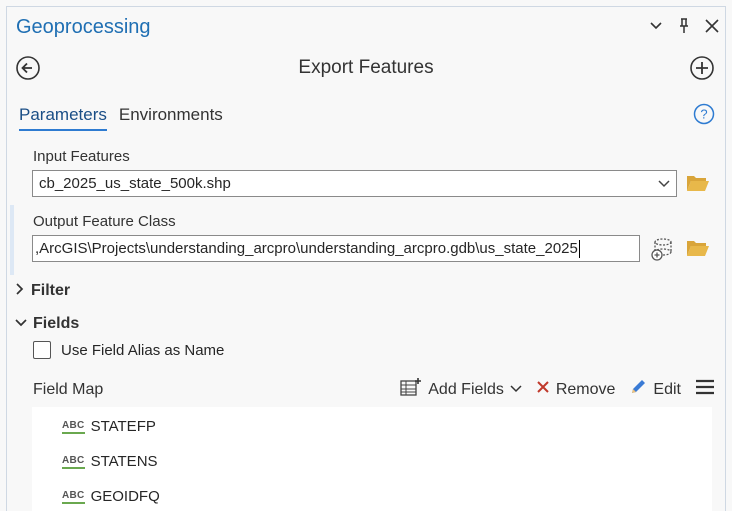 This screenshot has height=511, width=732. What do you see at coordinates (68, 389) in the screenshot?
I see `field-map-label: Field Map` at bounding box center [68, 389].